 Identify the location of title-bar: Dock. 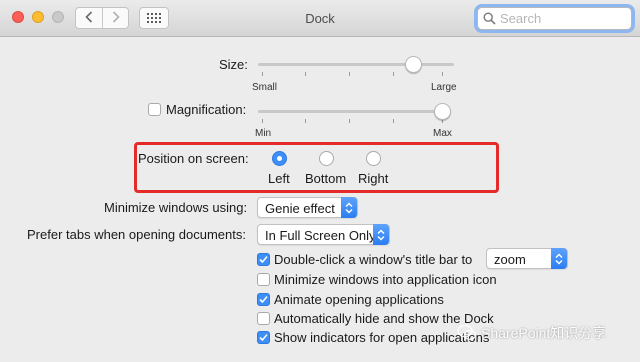
(320, 18).